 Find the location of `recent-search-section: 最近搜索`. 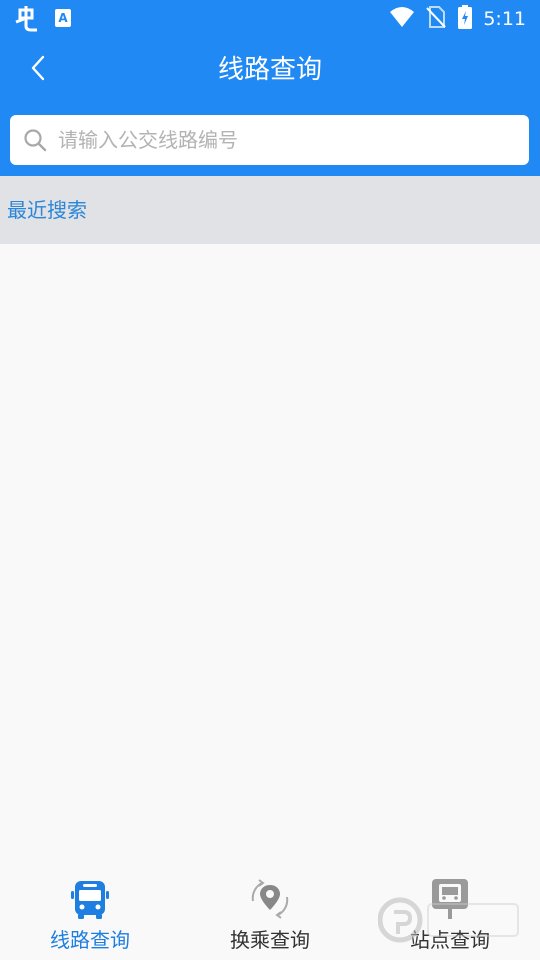

recent-search-section: 最近搜索 is located at coordinates (270, 210).